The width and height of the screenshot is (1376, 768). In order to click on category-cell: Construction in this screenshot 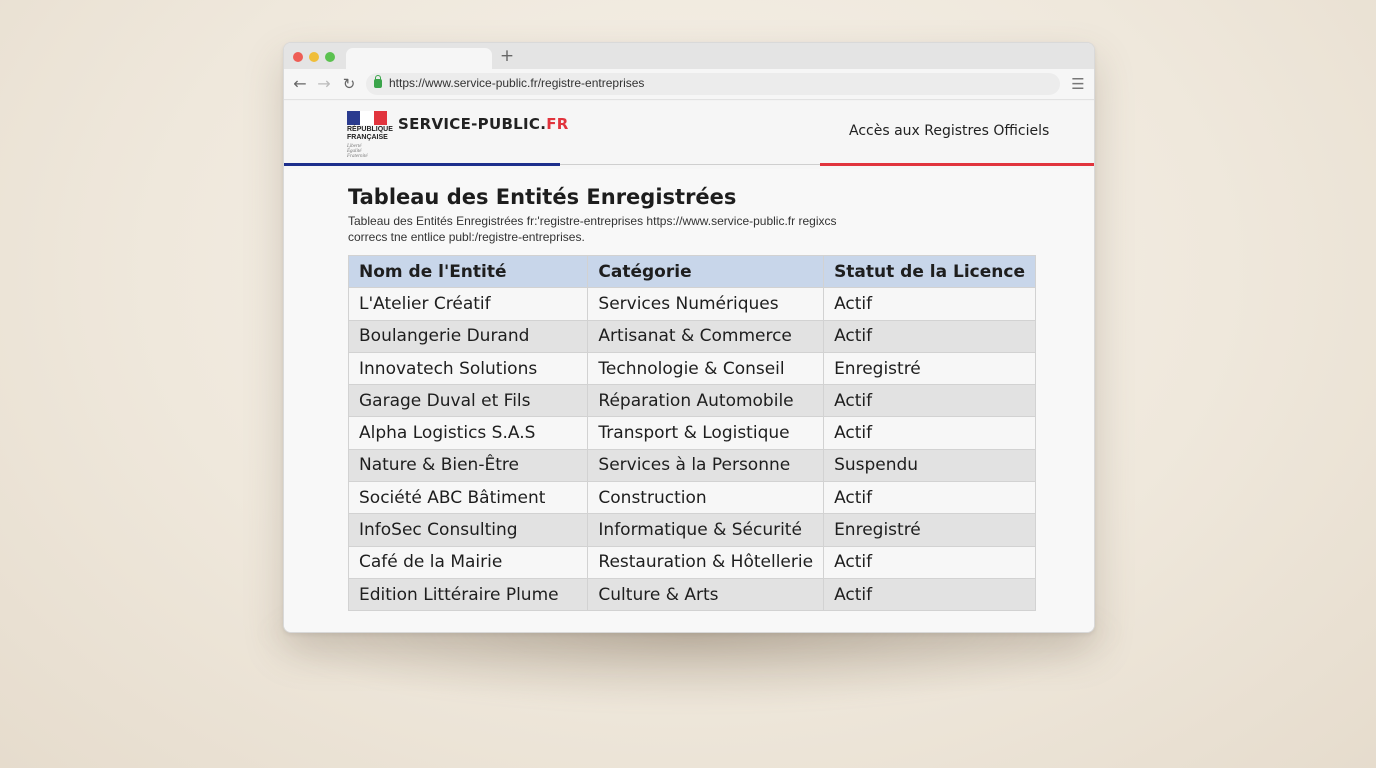, I will do `click(706, 498)`.